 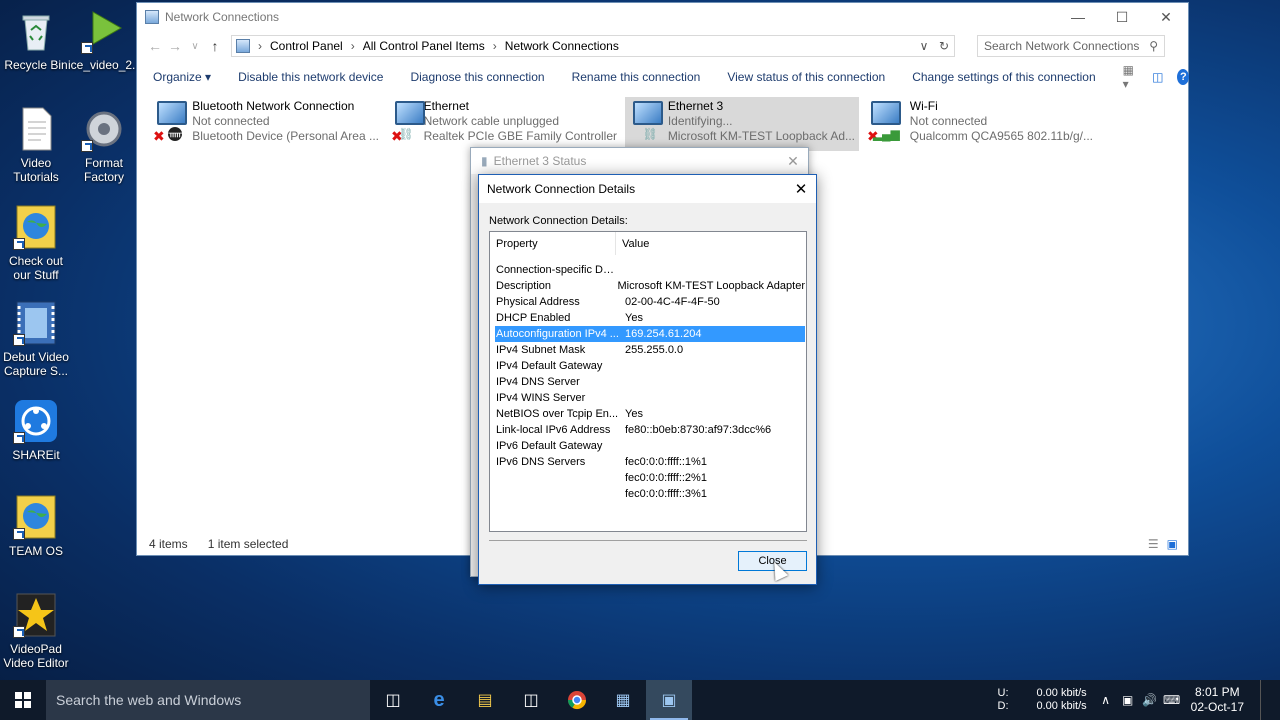 What do you see at coordinates (439, 700) in the screenshot?
I see `edge-browser-icon: e` at bounding box center [439, 700].